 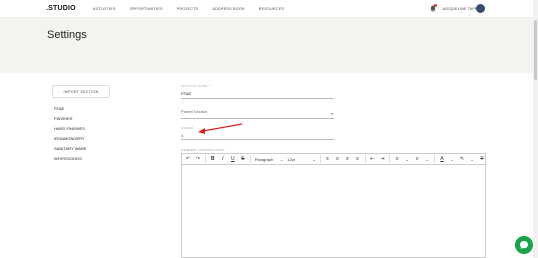 I want to click on font-size-label: 12pt, so click(x=291, y=159).